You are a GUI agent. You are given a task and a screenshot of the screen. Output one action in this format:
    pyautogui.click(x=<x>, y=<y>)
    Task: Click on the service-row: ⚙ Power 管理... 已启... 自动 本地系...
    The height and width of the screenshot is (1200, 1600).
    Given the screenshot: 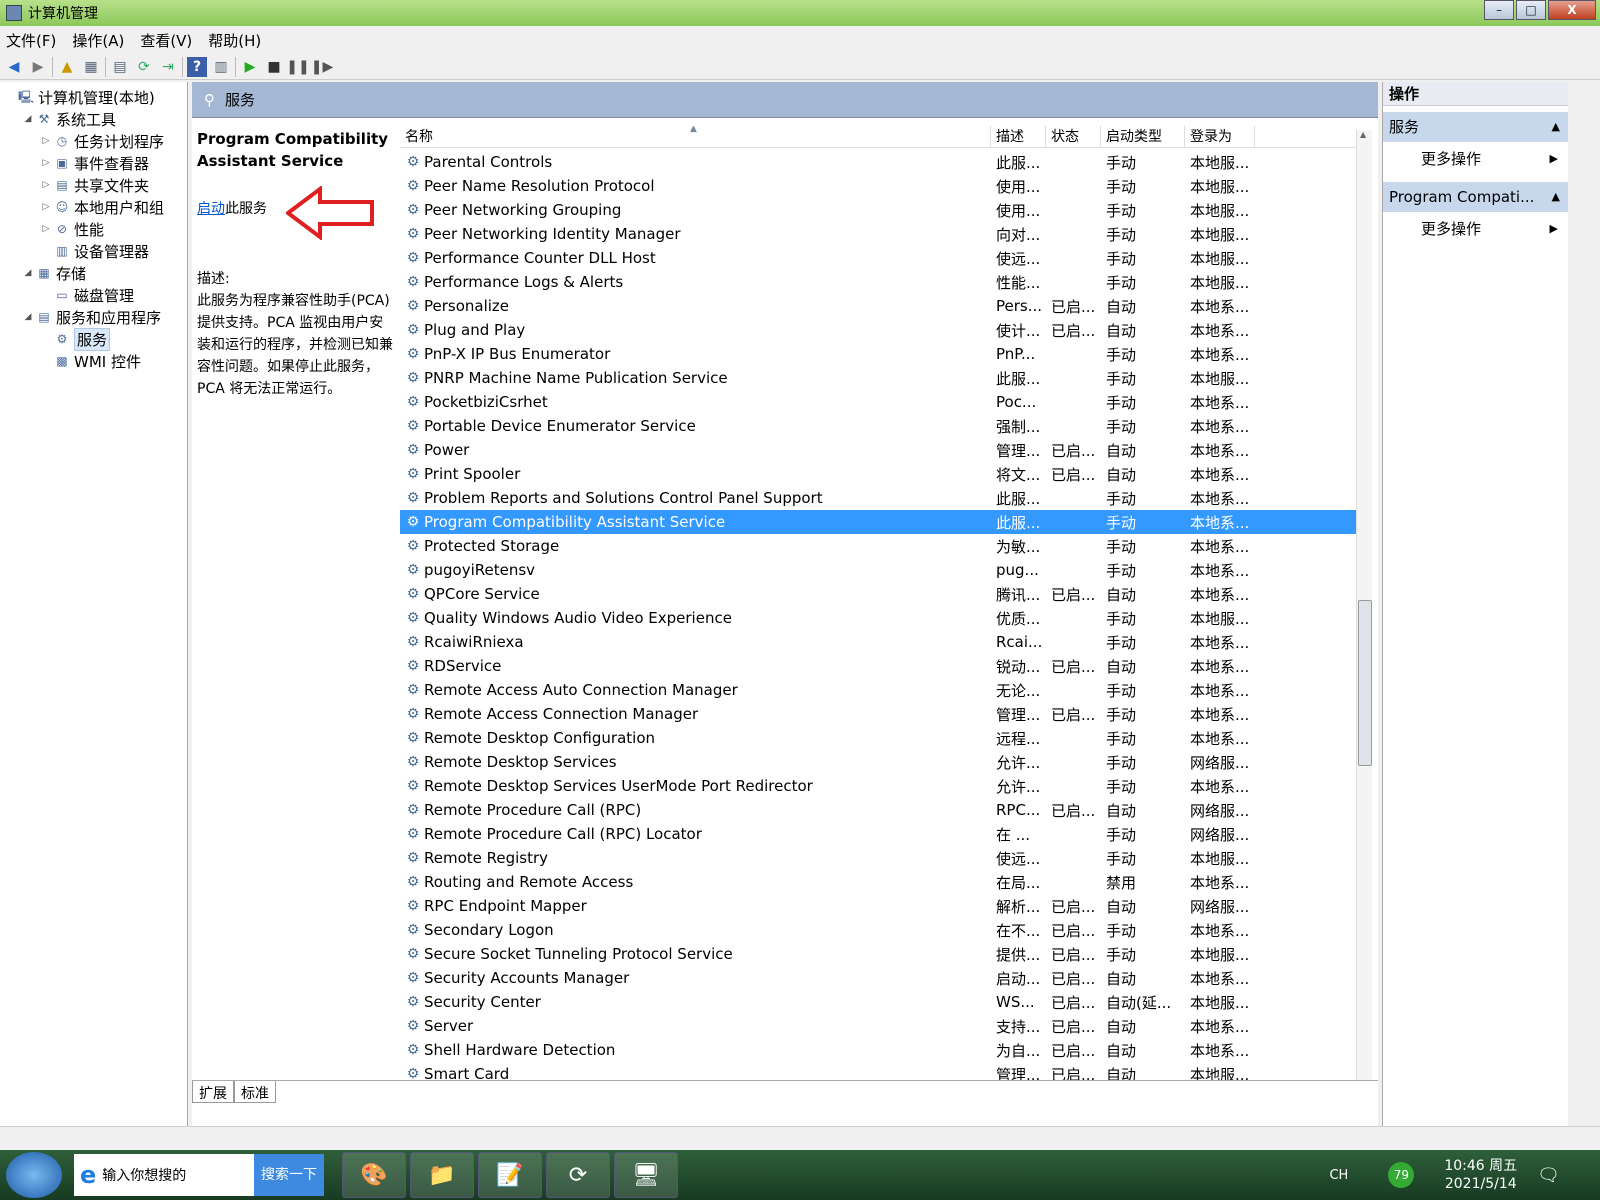 What is the action you would take?
    pyautogui.click(x=880, y=450)
    